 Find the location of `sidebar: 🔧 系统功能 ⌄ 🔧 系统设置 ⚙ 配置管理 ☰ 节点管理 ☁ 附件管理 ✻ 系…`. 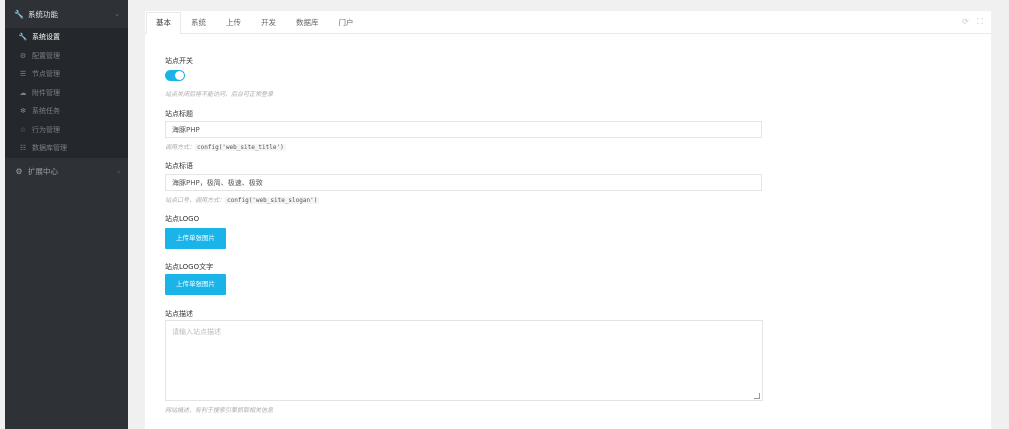

sidebar: 🔧 系统功能 ⌄ 🔧 系统设置 ⚙ 配置管理 ☰ 节点管理 ☁ 附件管理 ✻ 系… is located at coordinates (66, 214).